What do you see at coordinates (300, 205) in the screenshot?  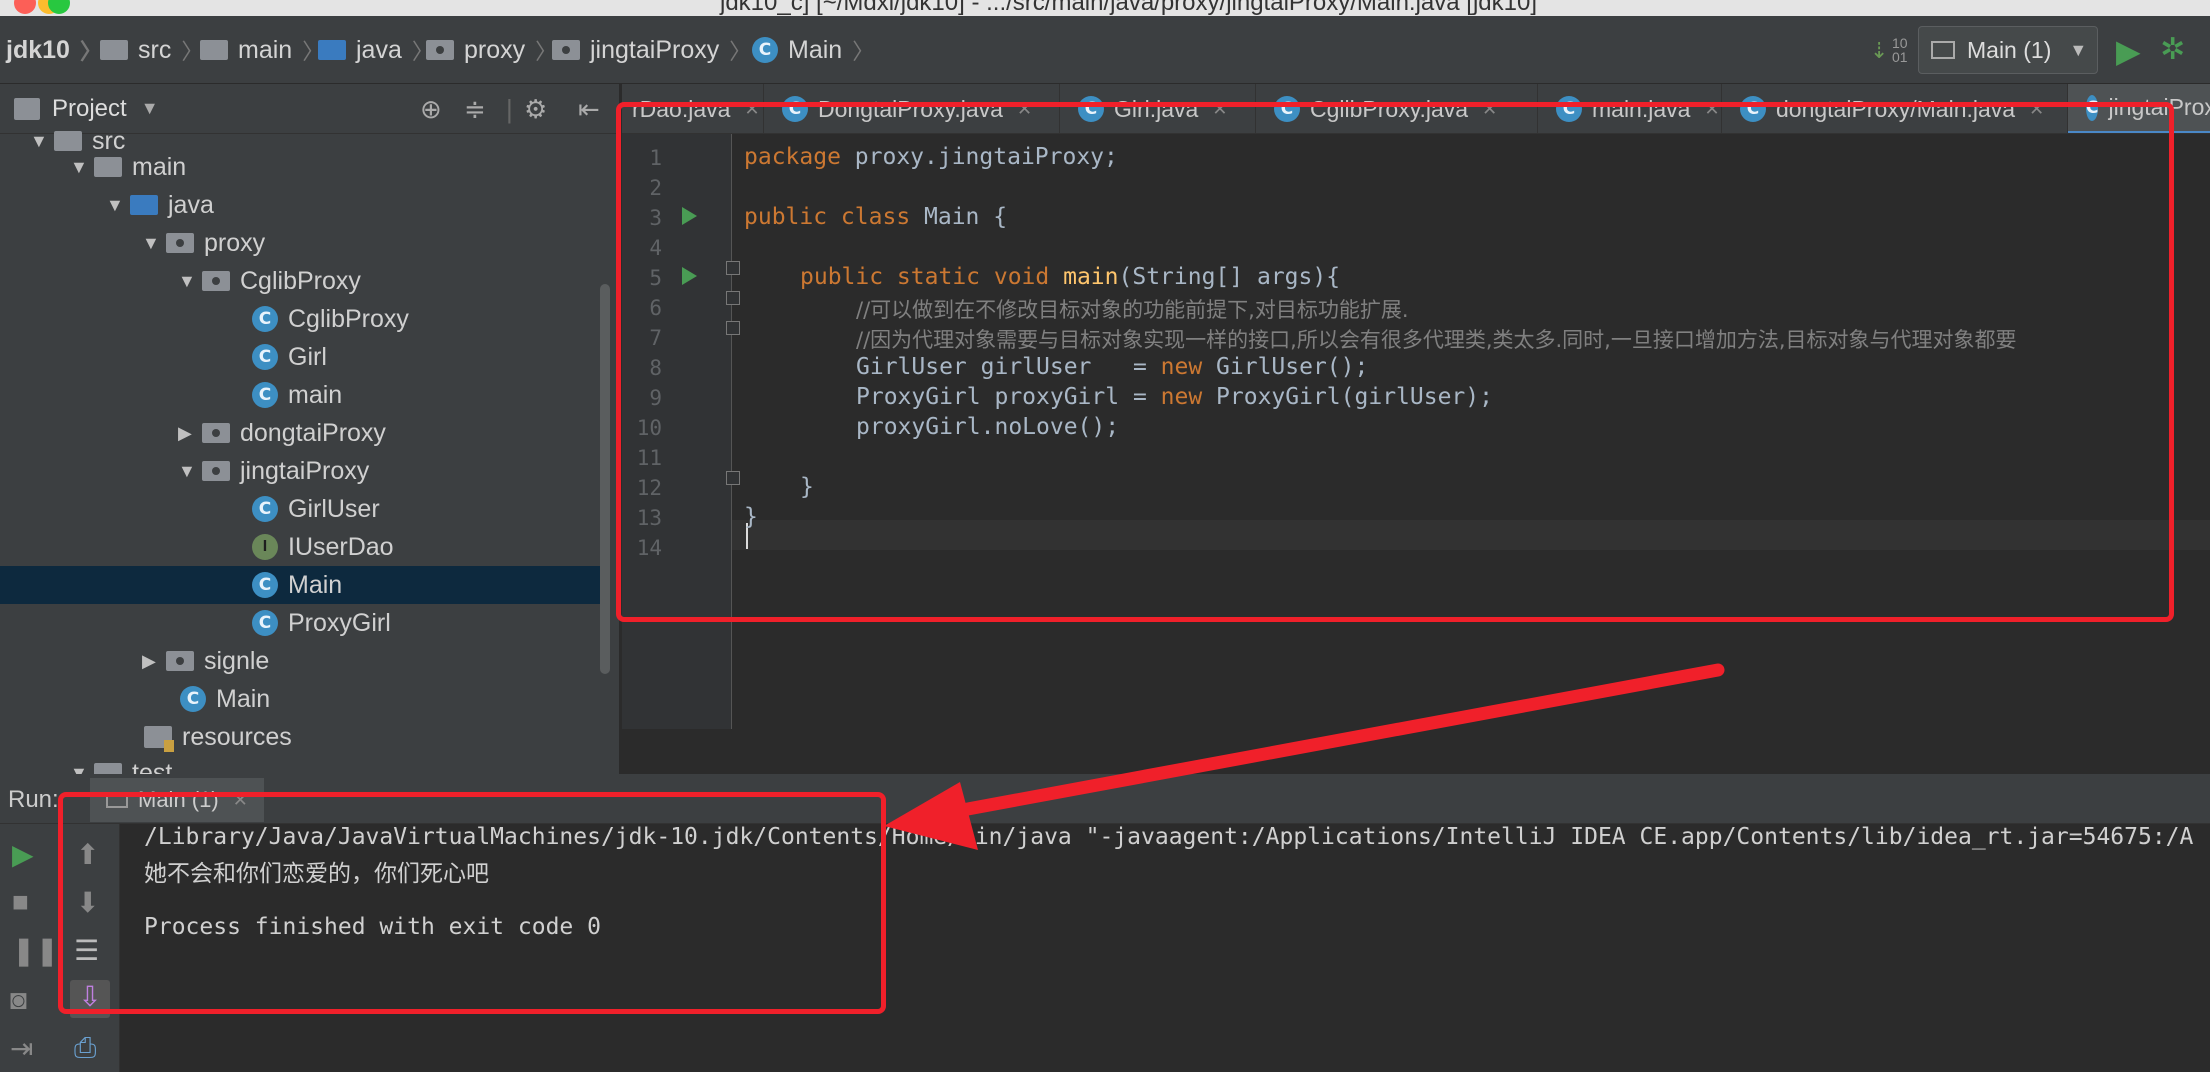 I see `tree-item-java: ▼ java` at bounding box center [300, 205].